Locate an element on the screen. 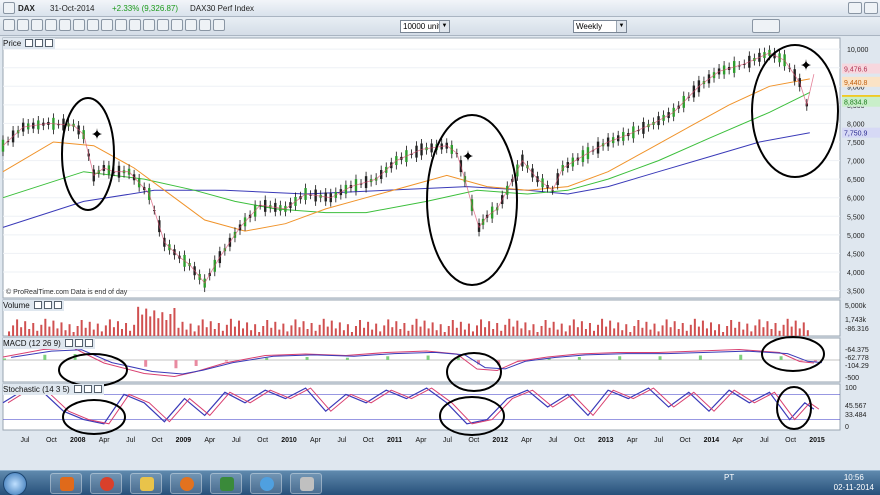  rectangle-icon is located at coordinates (135, 25).